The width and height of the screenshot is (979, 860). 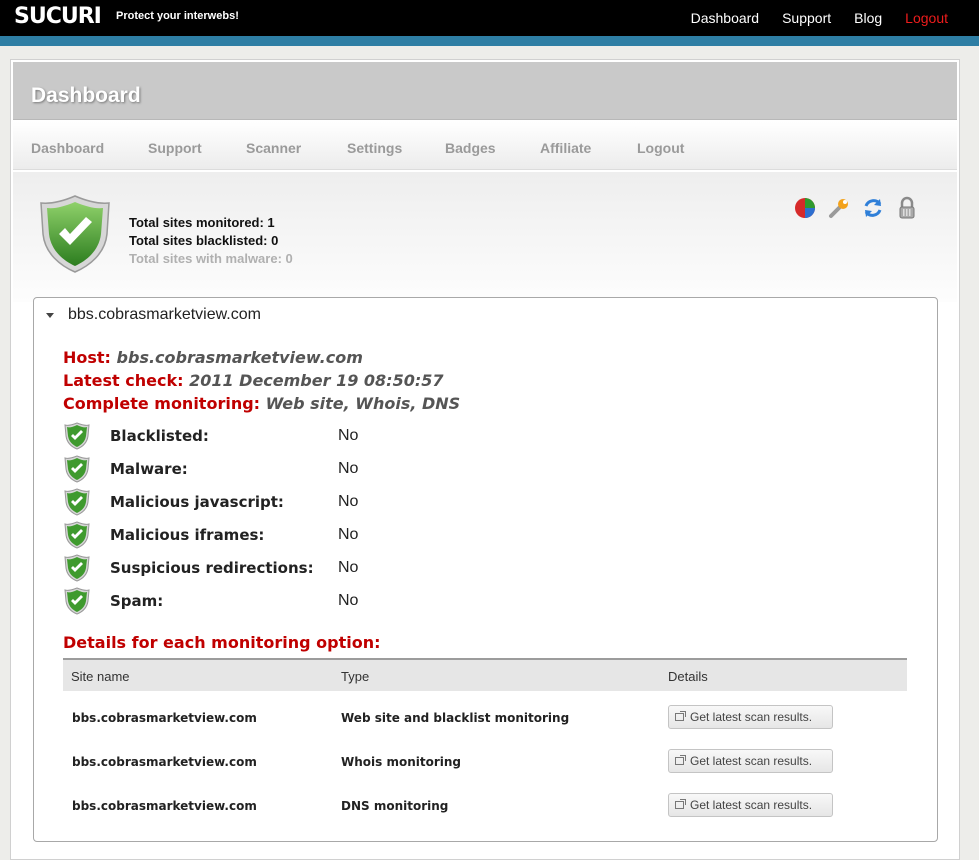 I want to click on top-nav-support: Support, so click(x=806, y=18).